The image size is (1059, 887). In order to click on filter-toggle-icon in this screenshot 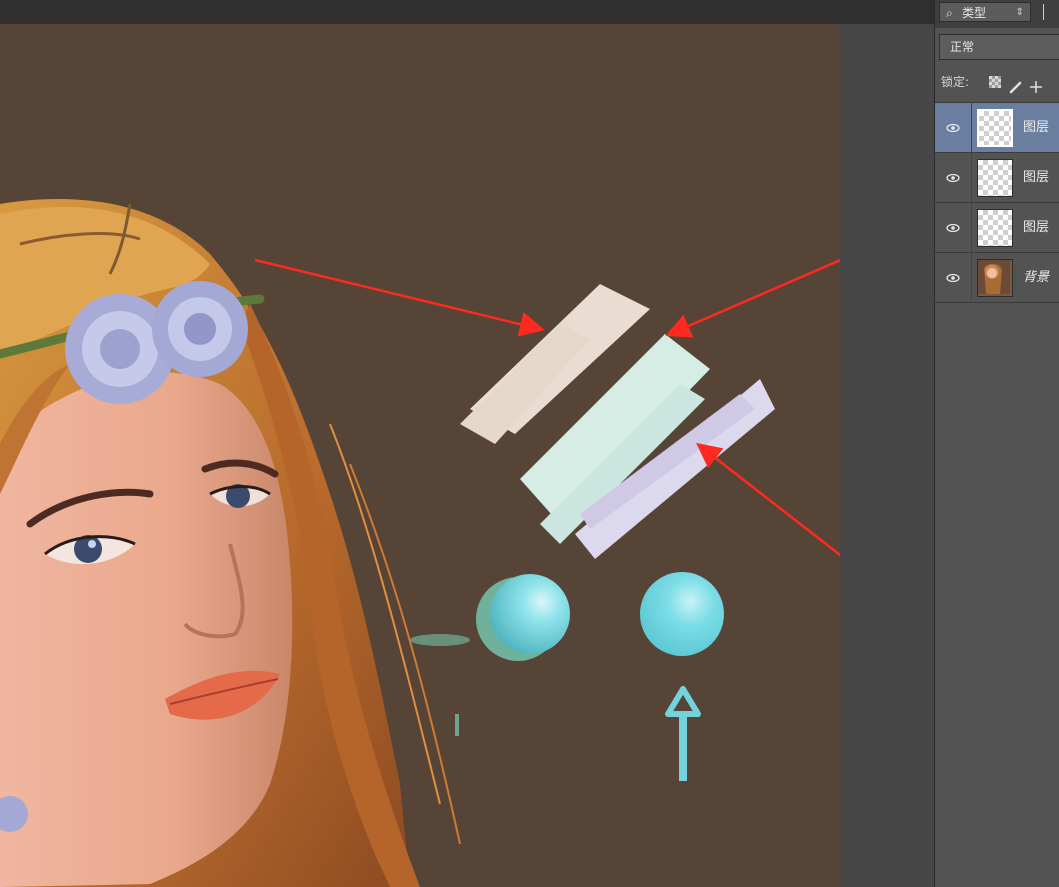, I will do `click(1043, 12)`.